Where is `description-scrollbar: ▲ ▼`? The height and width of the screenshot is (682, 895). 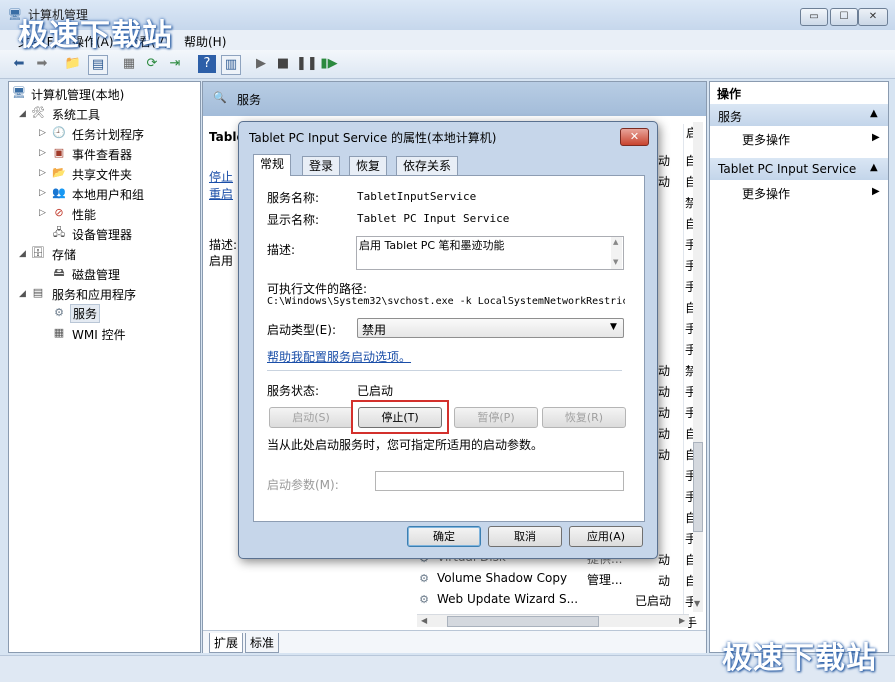
description-scrollbar: ▲ ▼ is located at coordinates (616, 253).